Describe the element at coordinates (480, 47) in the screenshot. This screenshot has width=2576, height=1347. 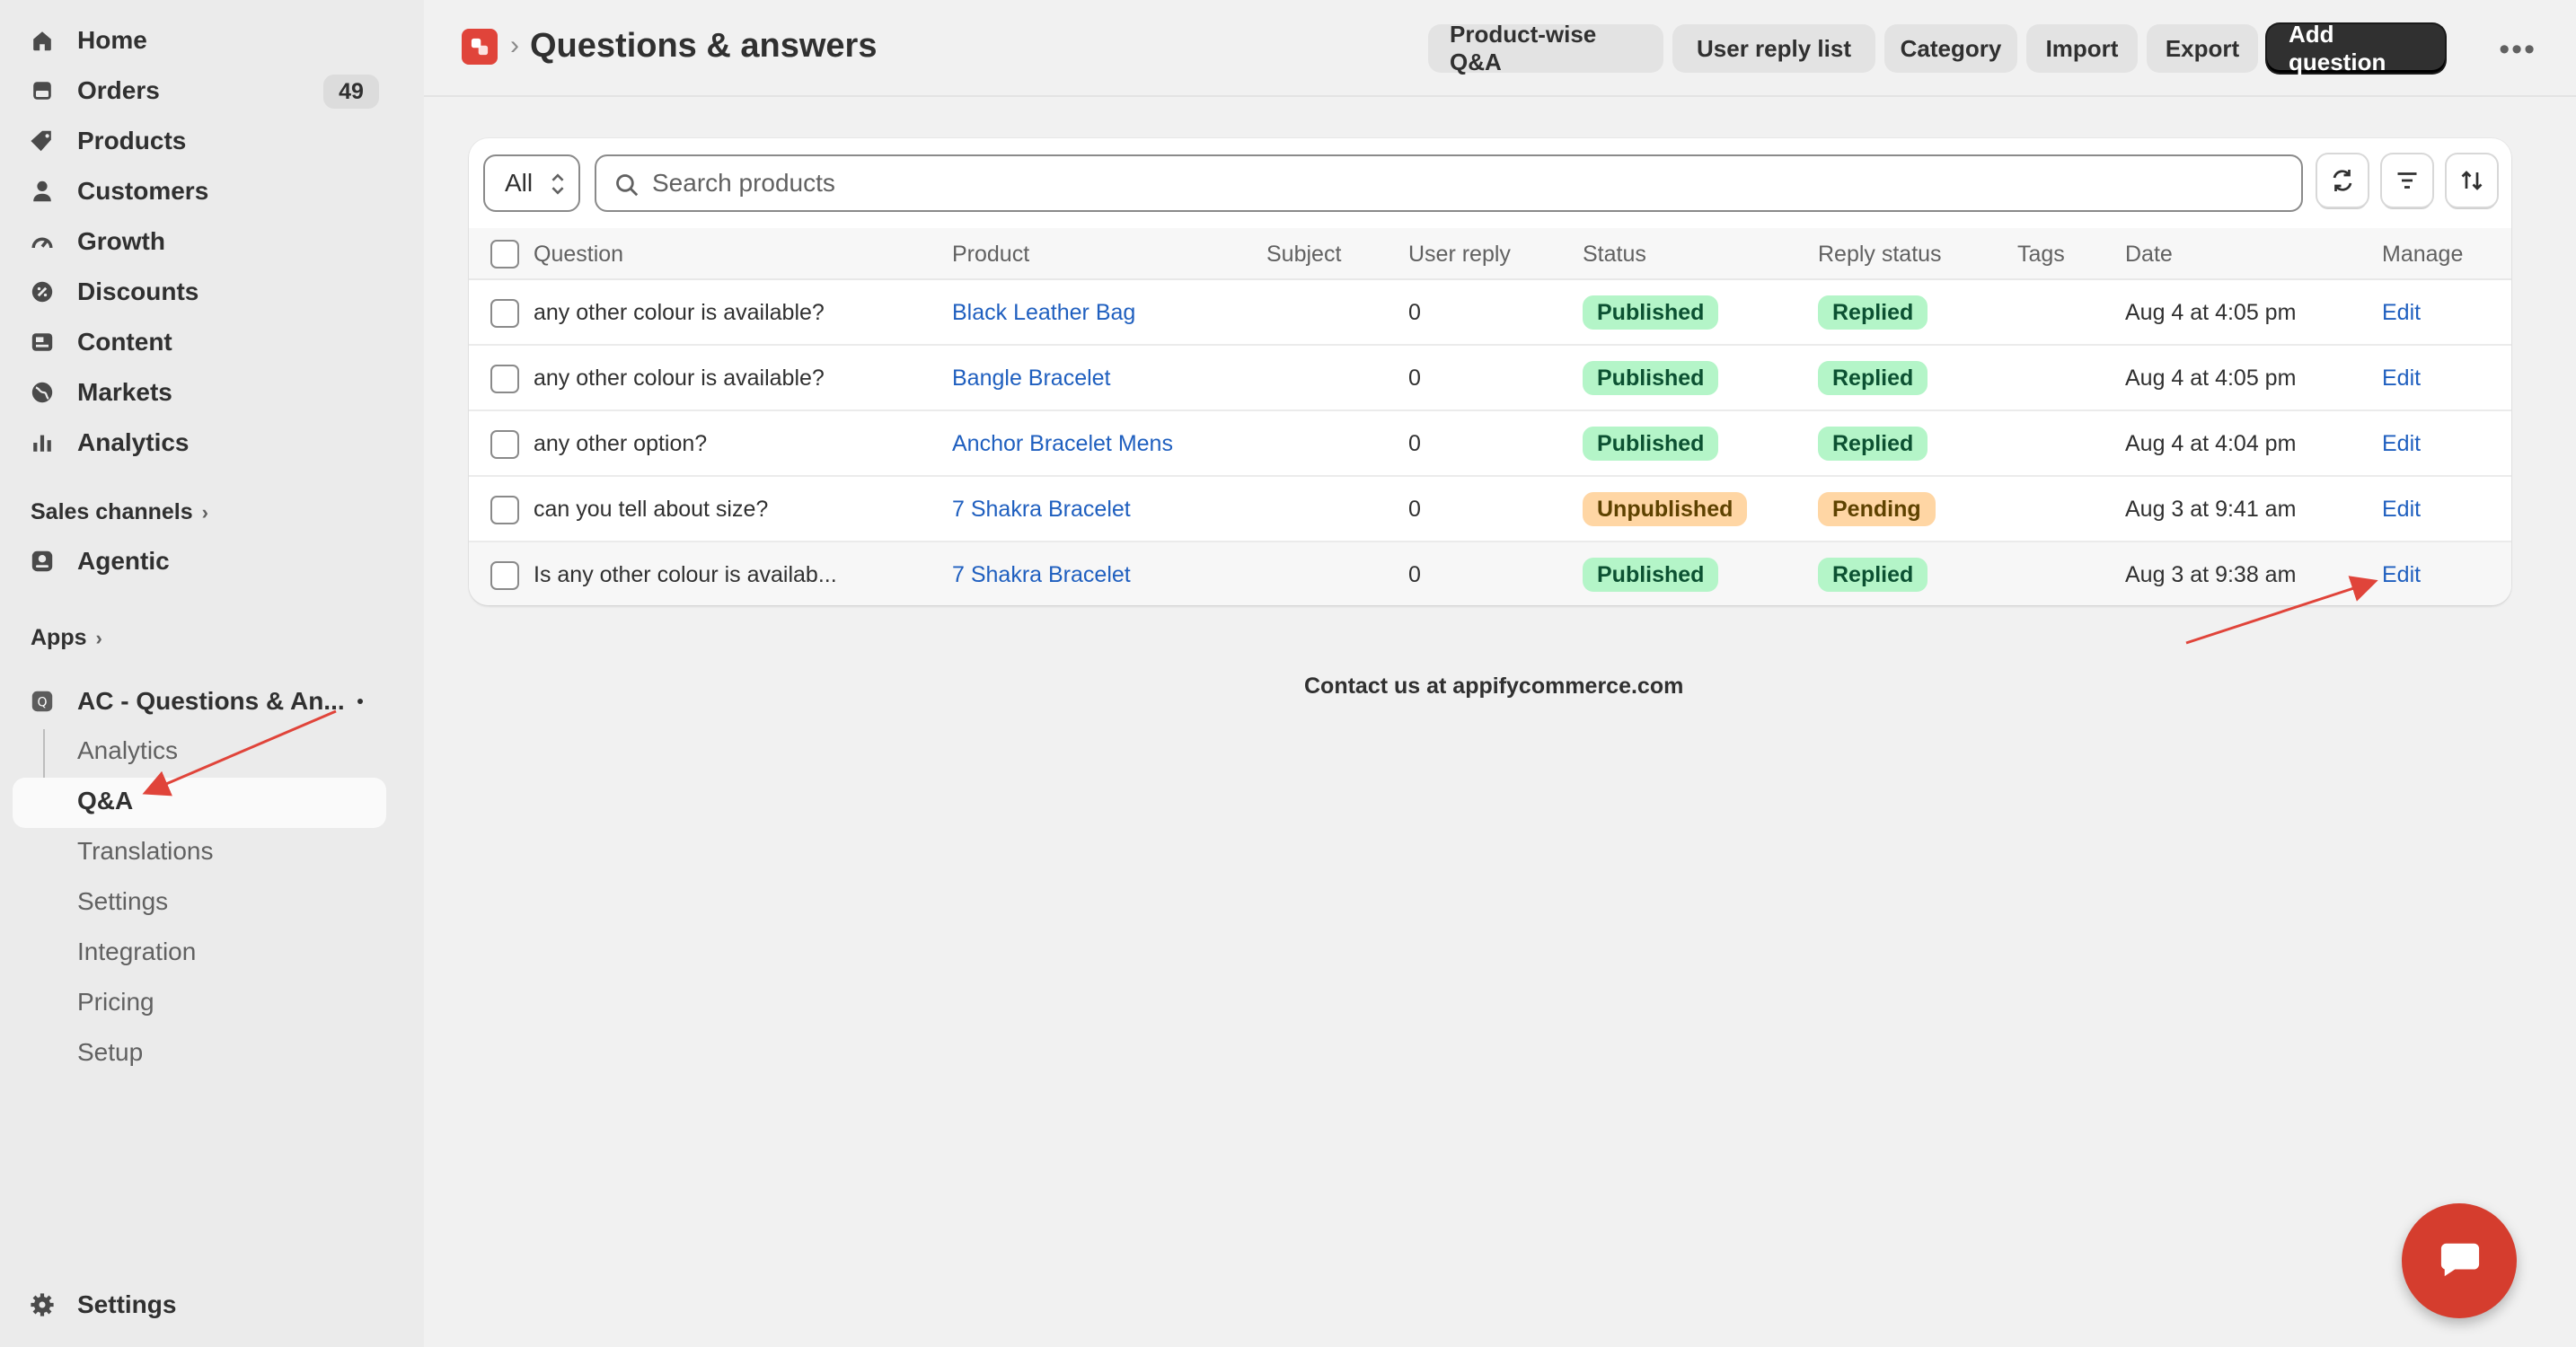
I see `app-logo-icon` at that location.